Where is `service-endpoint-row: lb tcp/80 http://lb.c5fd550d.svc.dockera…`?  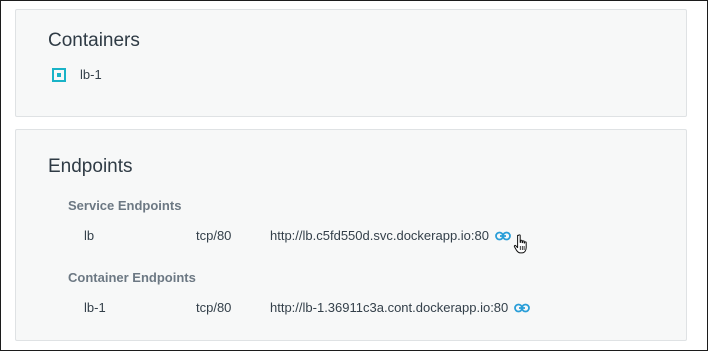 service-endpoint-row: lb tcp/80 http://lb.c5fd550d.svc.dockera… is located at coordinates (379, 237).